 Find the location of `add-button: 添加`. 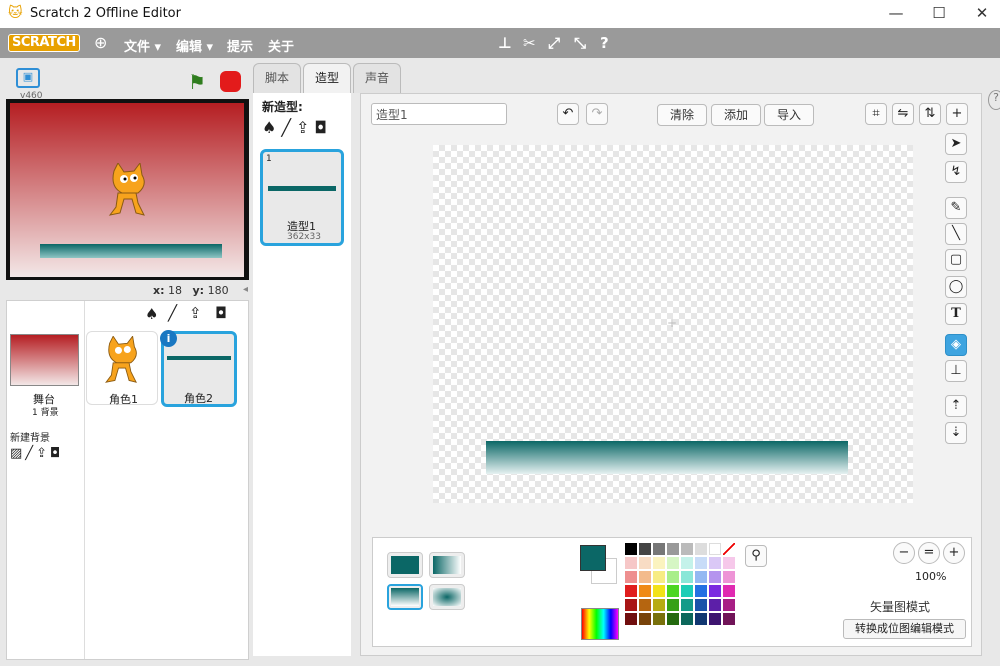

add-button: 添加 is located at coordinates (736, 115).